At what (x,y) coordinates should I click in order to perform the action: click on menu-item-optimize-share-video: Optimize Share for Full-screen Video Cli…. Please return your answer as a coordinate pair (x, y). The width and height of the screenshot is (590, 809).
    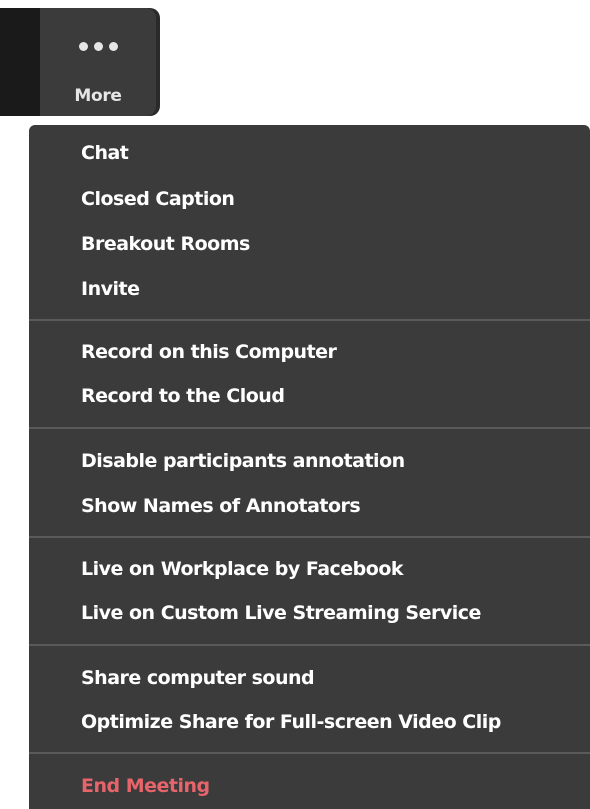
    Looking at the image, I should click on (291, 722).